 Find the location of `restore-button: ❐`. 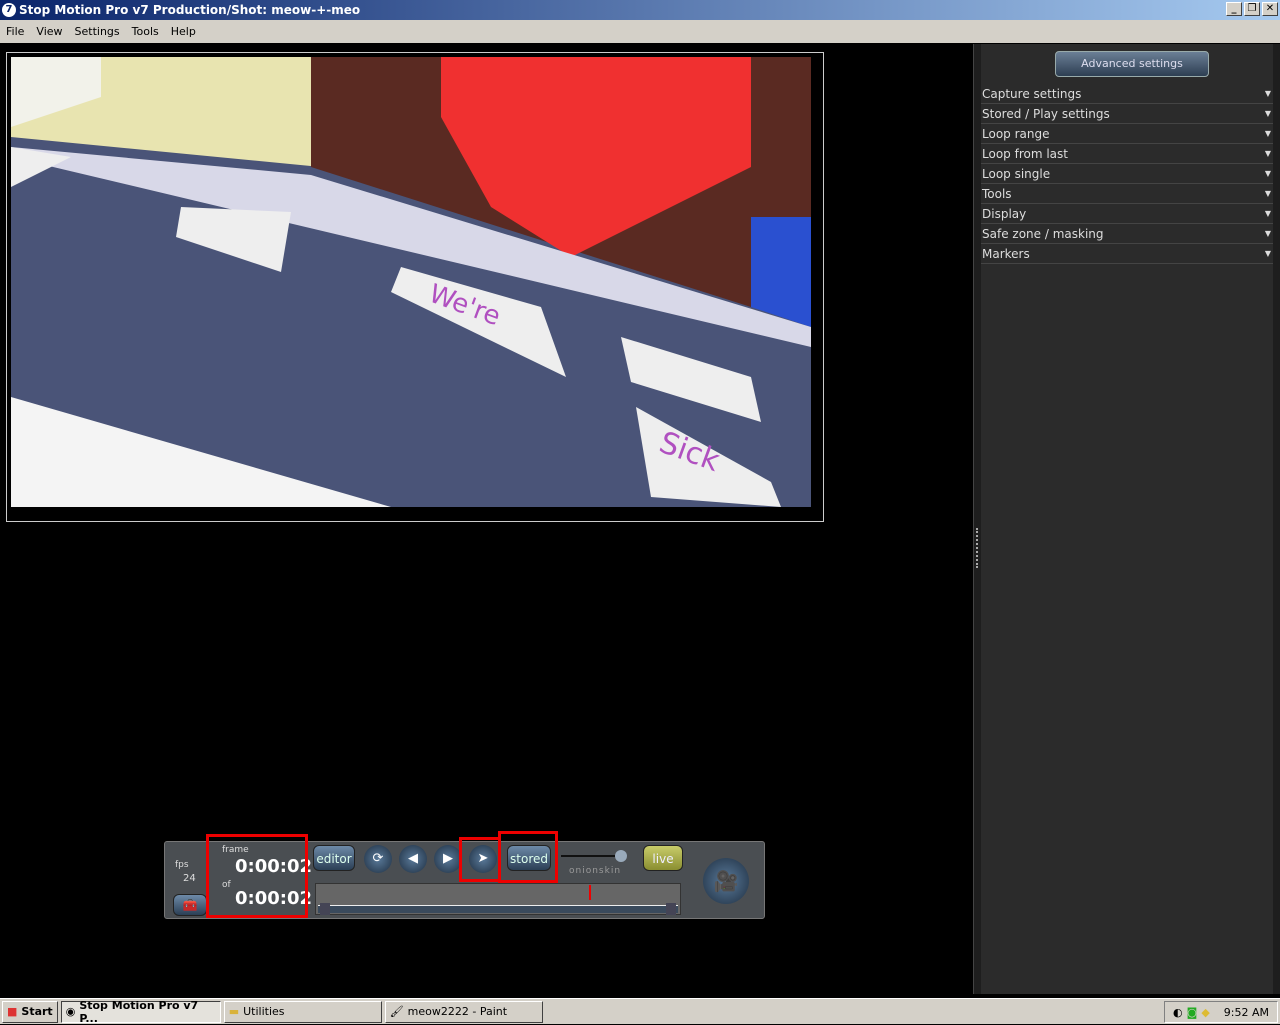

restore-button: ❐ is located at coordinates (1252, 9).